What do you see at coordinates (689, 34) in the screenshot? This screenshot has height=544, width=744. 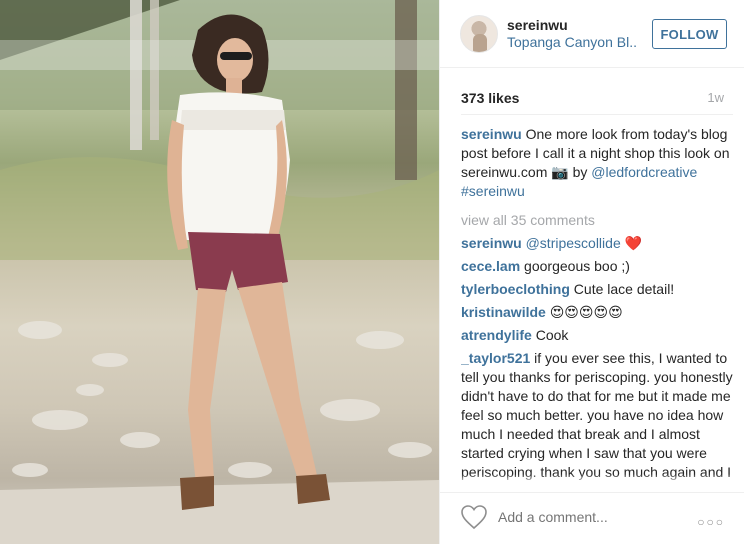 I see `follow-button: FOLLOW` at bounding box center [689, 34].